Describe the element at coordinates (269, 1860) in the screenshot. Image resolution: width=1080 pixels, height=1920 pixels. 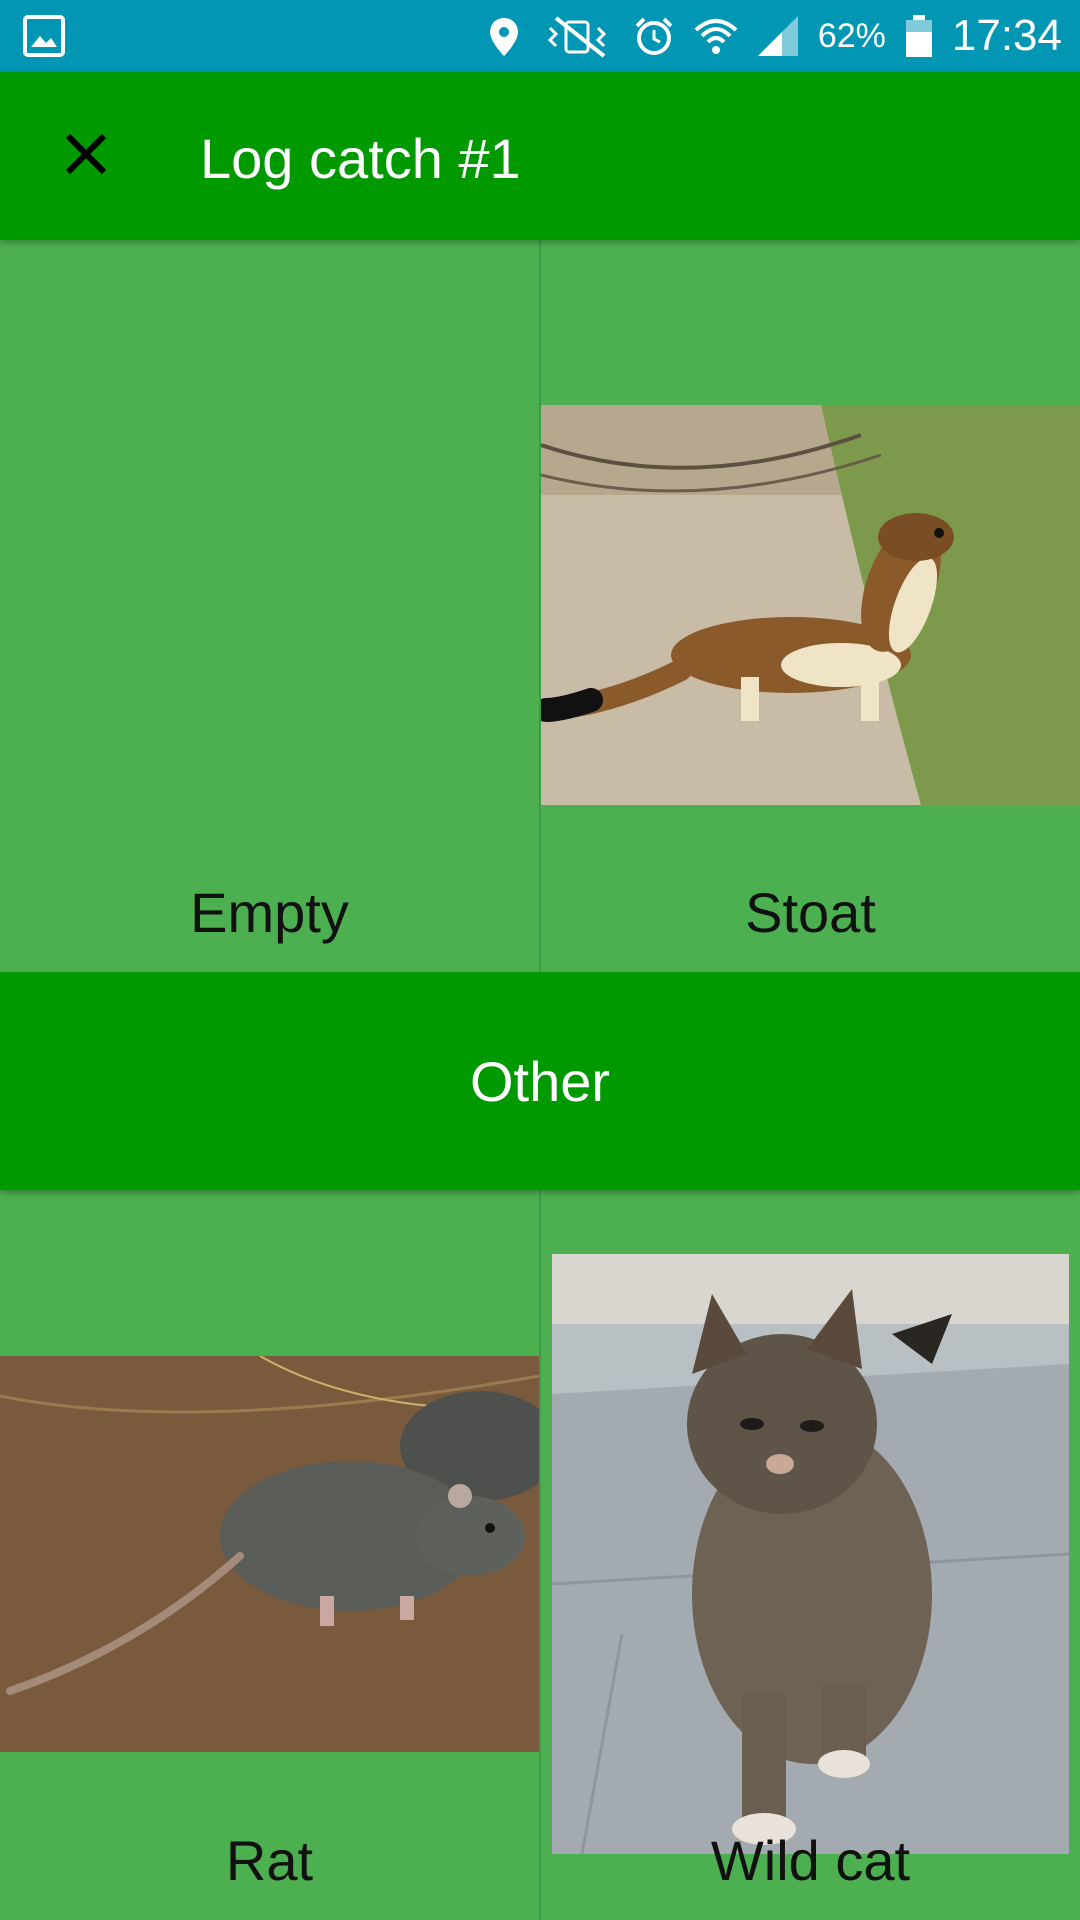
I see `tile-label: Rat` at that location.